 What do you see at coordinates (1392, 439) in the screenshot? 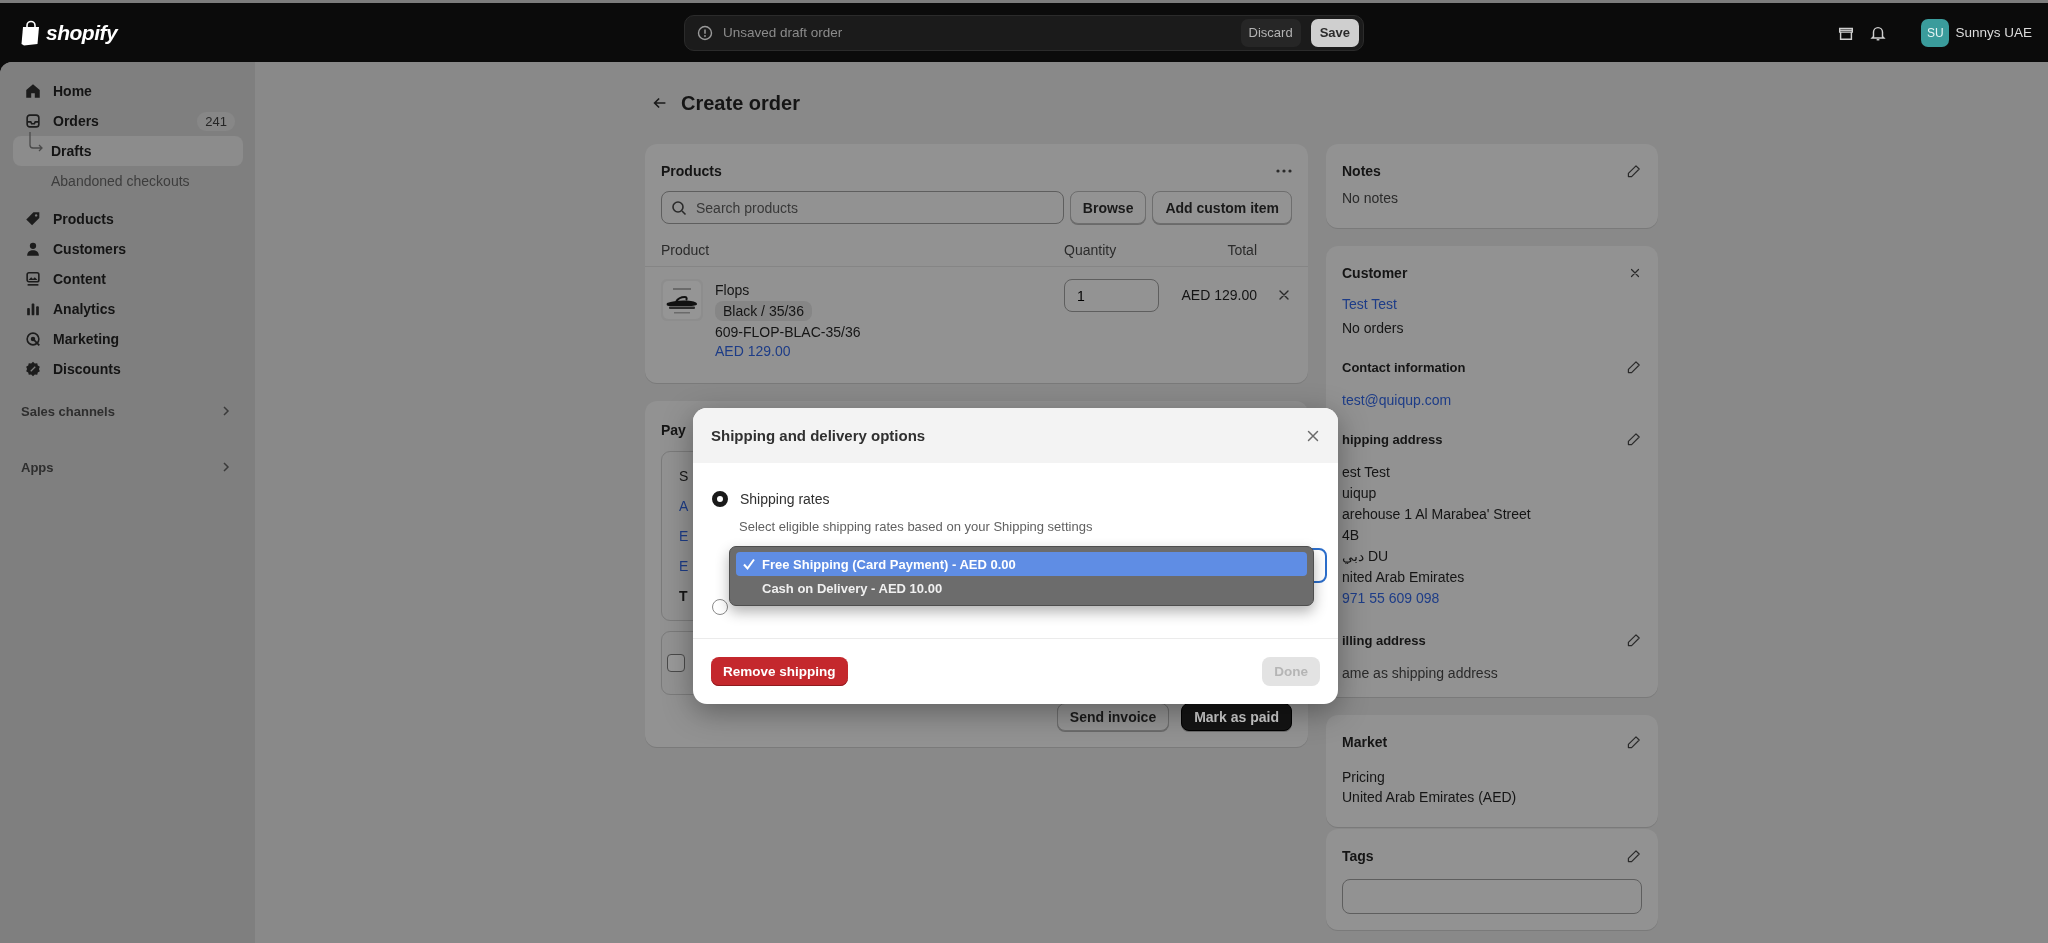
I see `section-title: hipping address` at bounding box center [1392, 439].